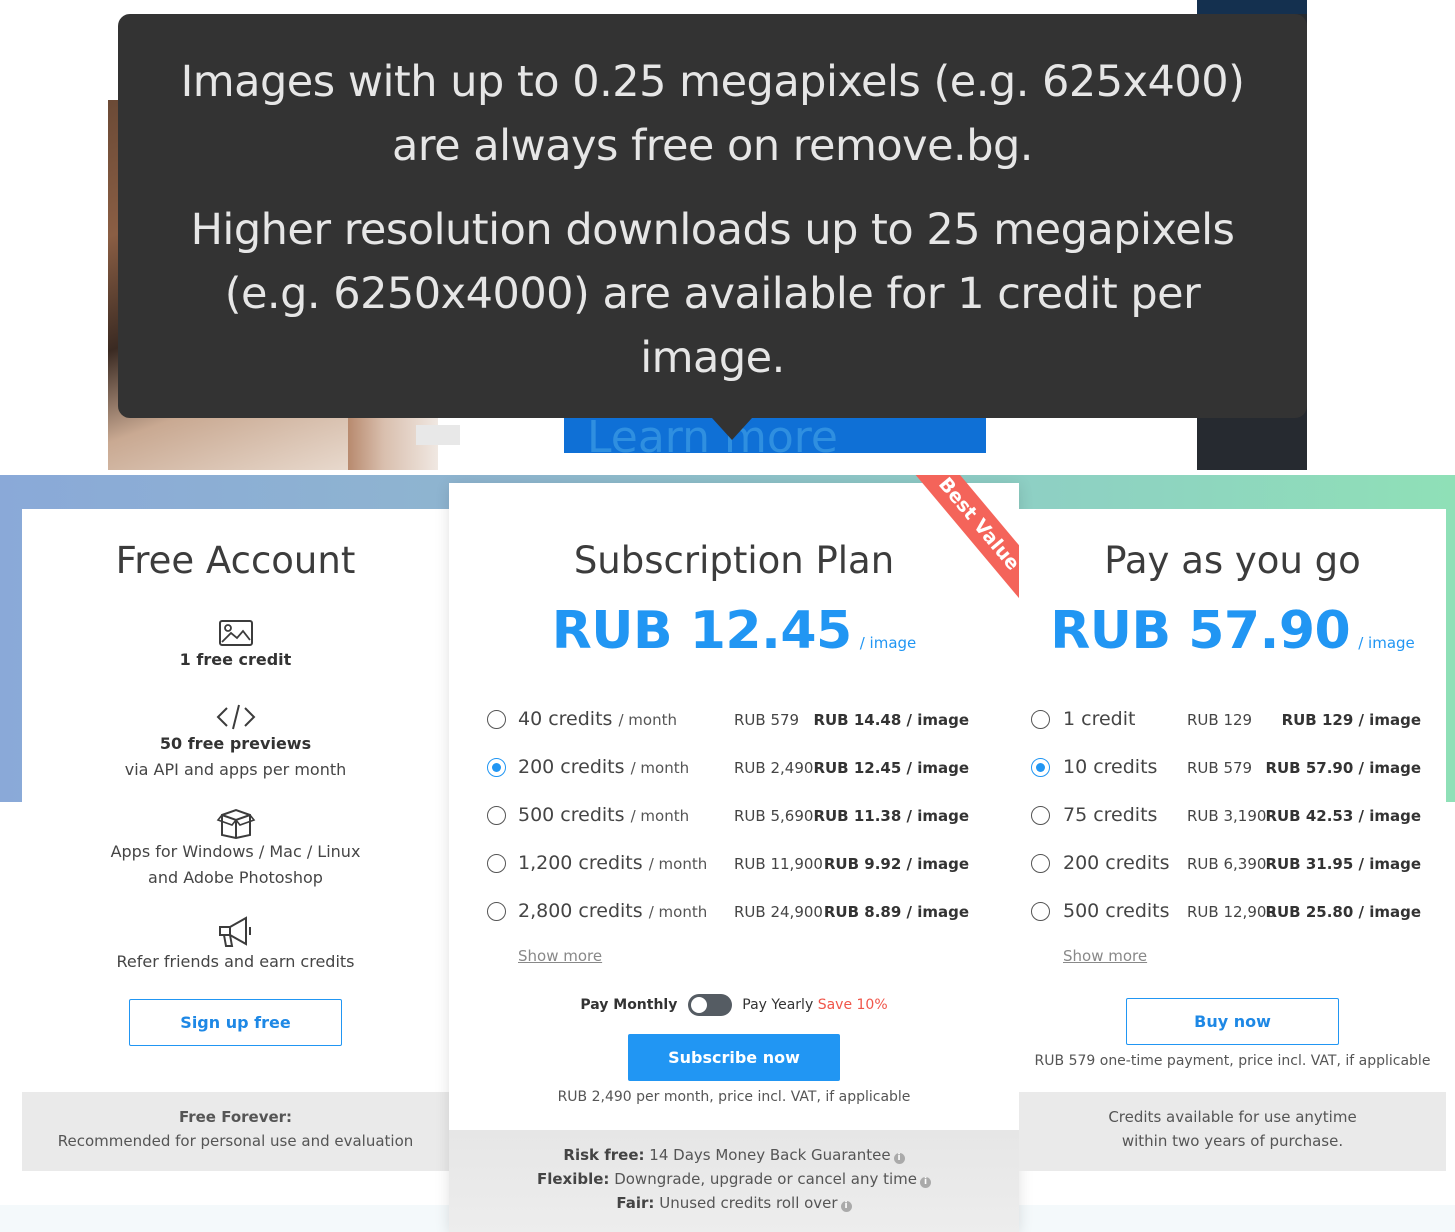 The image size is (1455, 1232). Describe the element at coordinates (573, 1179) in the screenshot. I see `flexible-label: Flexible:` at that location.